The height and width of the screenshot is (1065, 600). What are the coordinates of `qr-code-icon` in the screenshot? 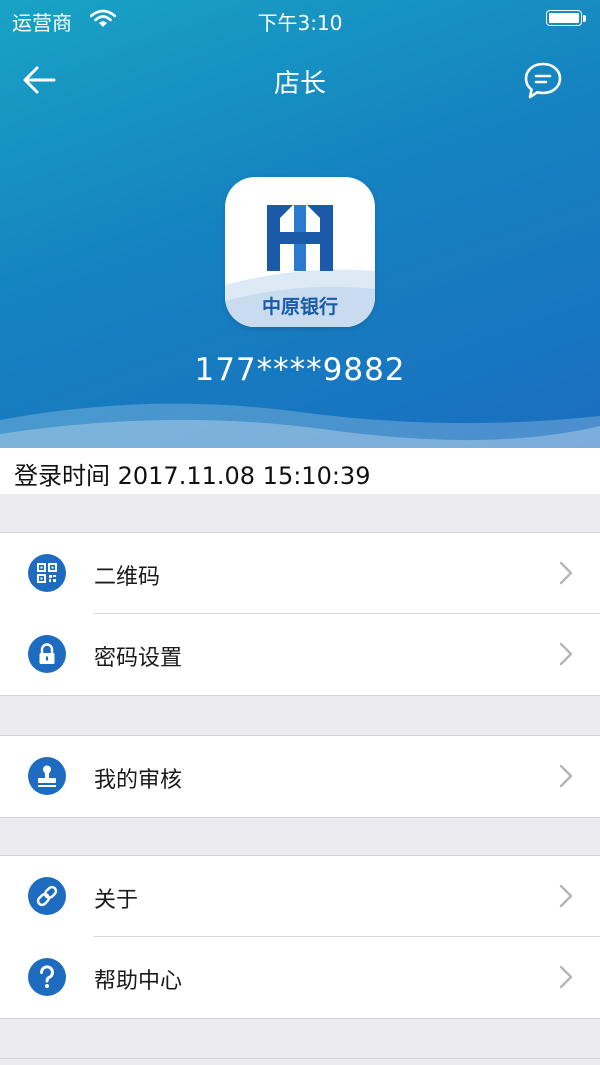 It's located at (47, 573).